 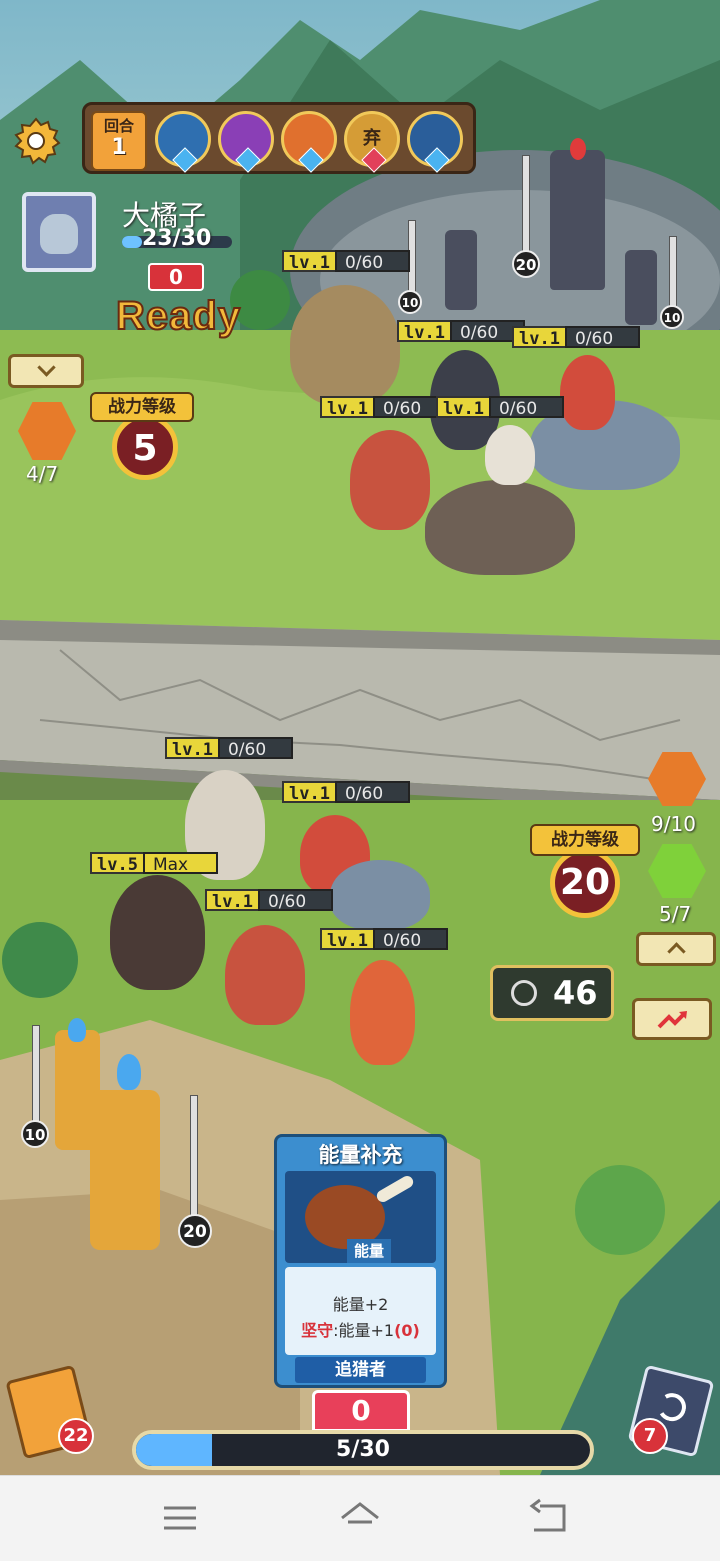 What do you see at coordinates (510, 455) in the screenshot?
I see `skull-rider-enemy` at bounding box center [510, 455].